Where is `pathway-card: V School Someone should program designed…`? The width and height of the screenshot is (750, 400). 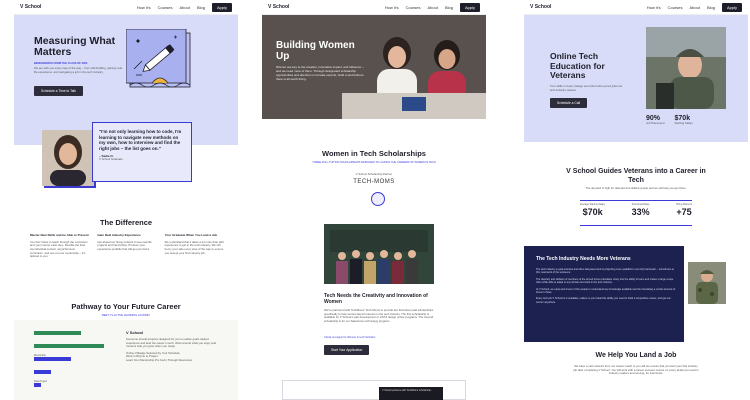
pathway-card: V School Someone should program designed… is located at coordinates (173, 346).